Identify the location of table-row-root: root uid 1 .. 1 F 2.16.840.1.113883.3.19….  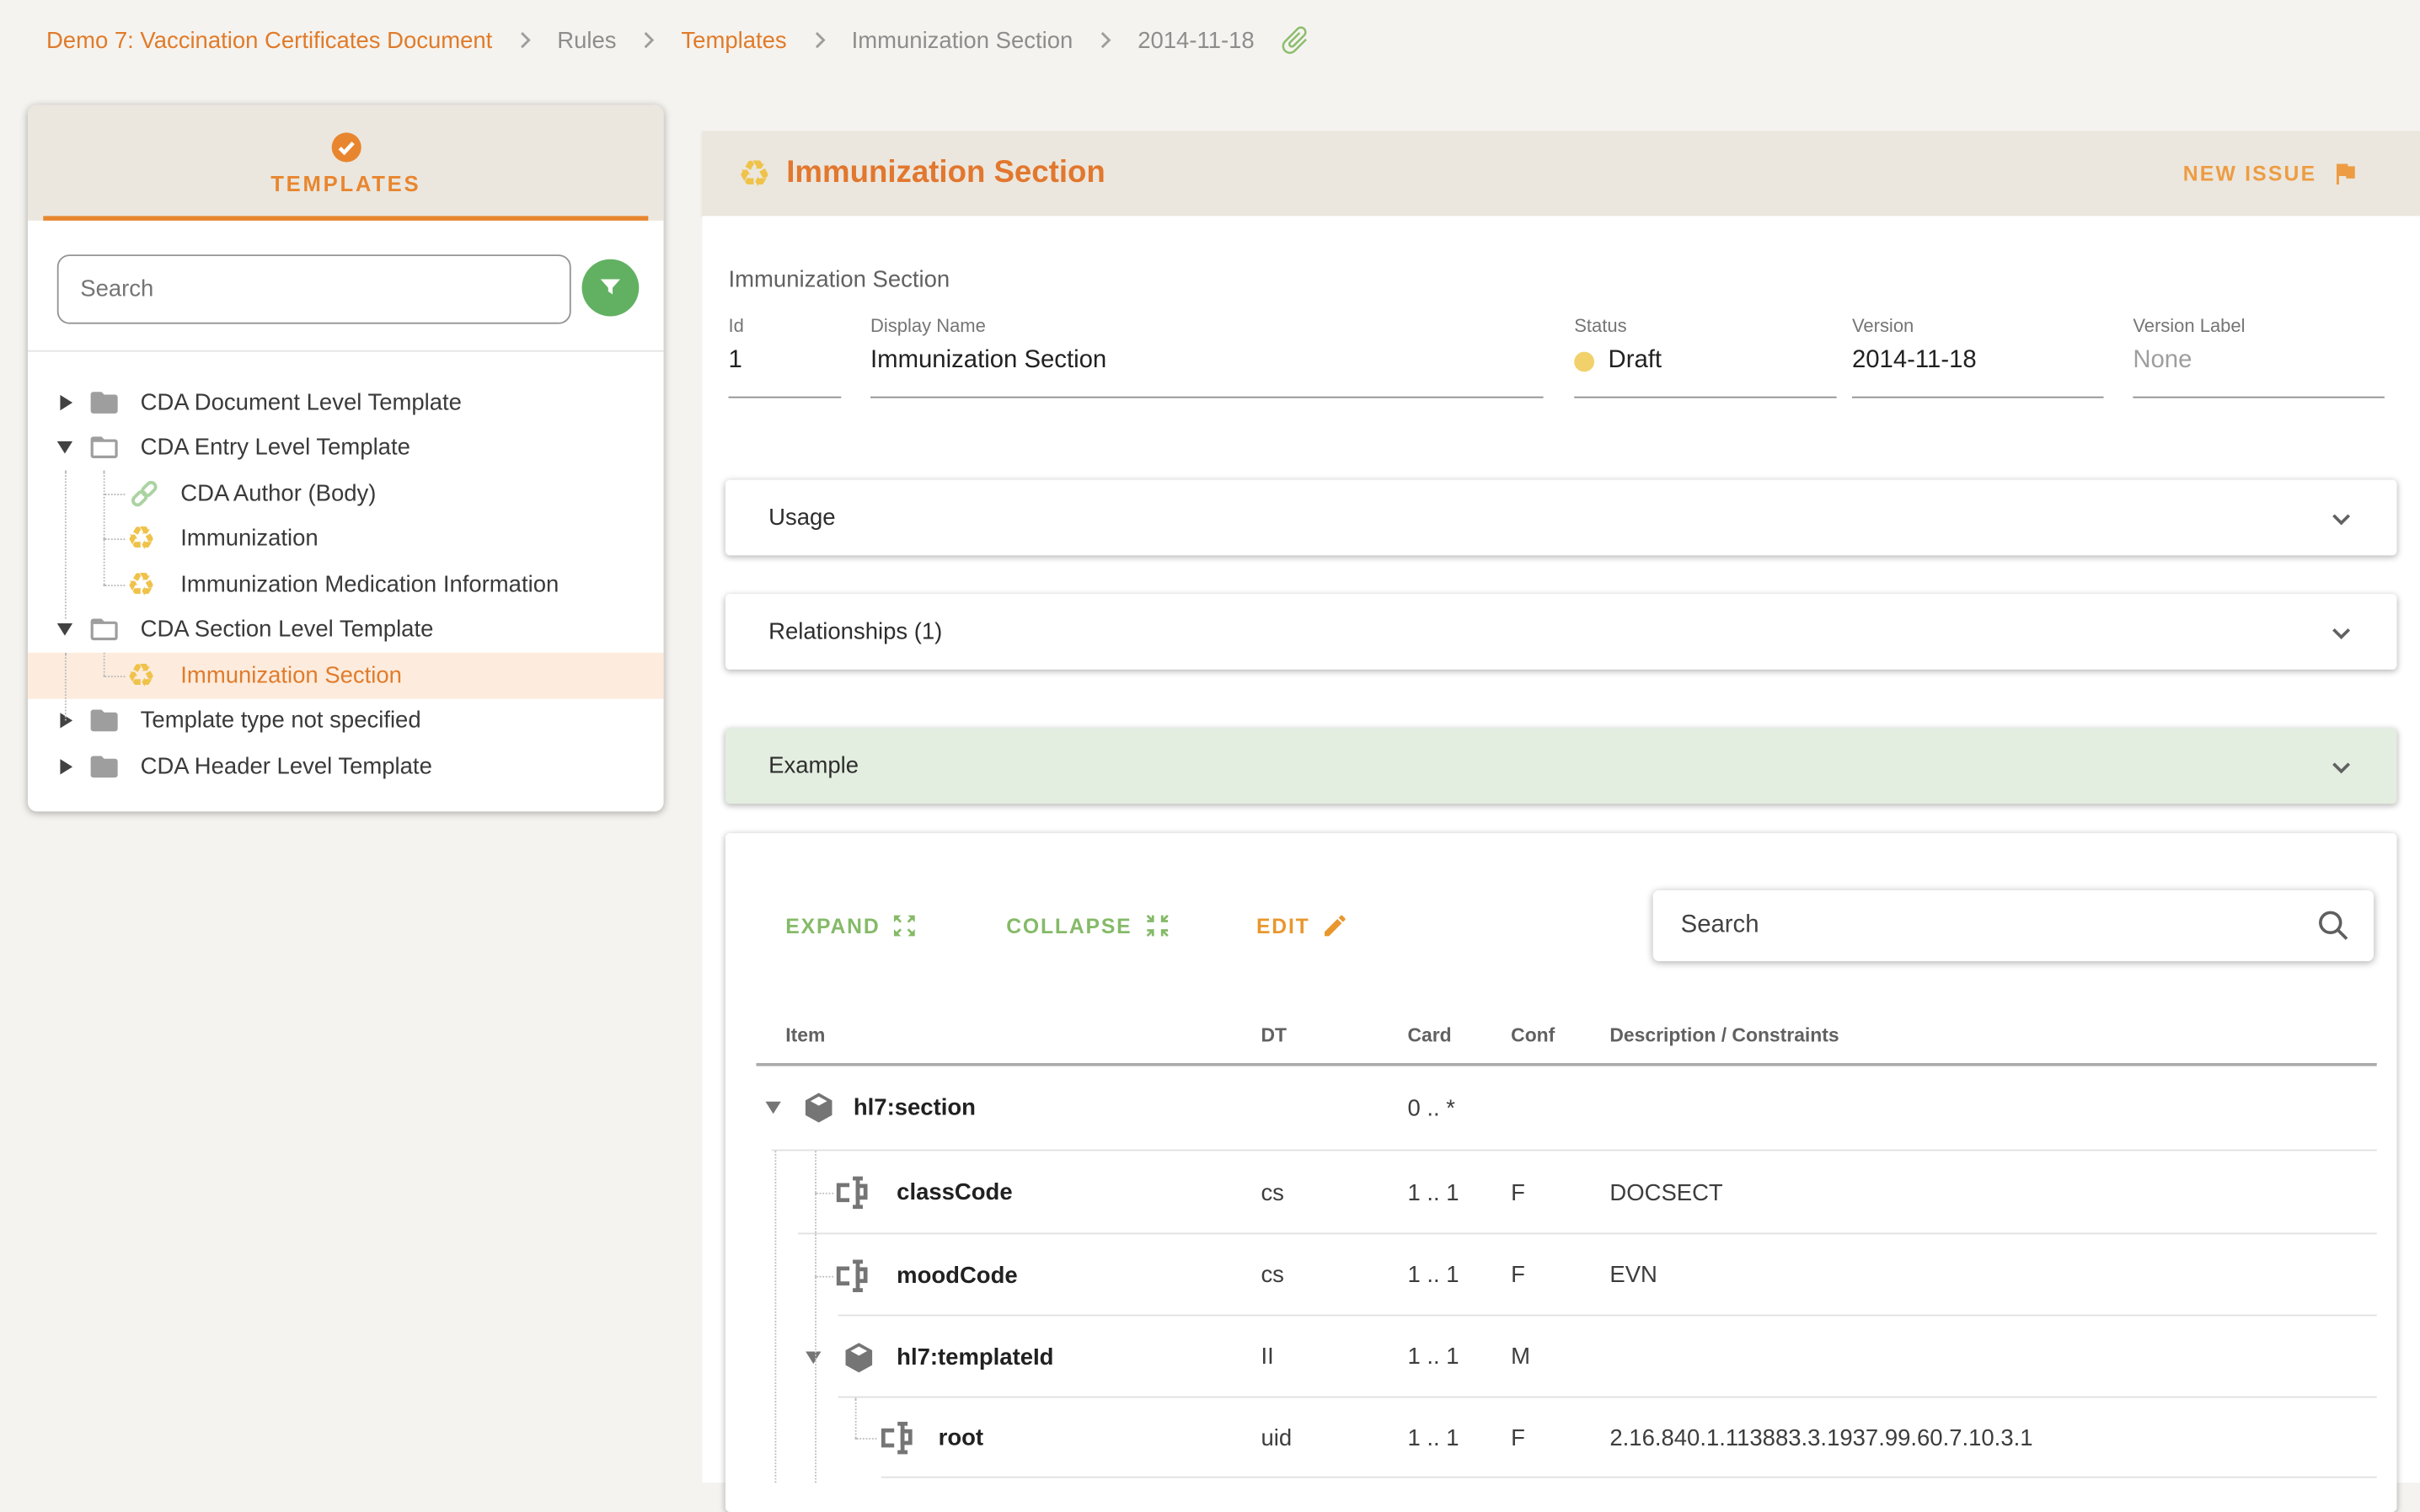
(1551, 1437).